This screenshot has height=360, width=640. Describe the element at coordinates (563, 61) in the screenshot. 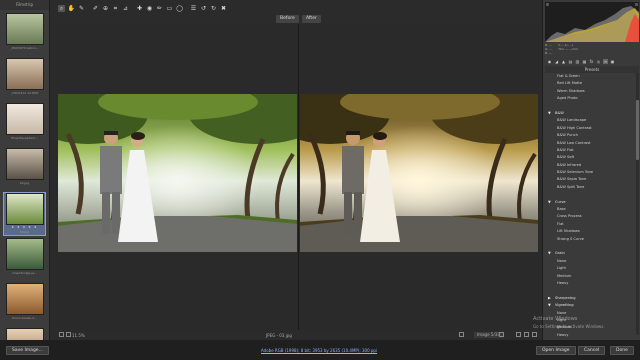

I see `tab-detail: ▲` at that location.